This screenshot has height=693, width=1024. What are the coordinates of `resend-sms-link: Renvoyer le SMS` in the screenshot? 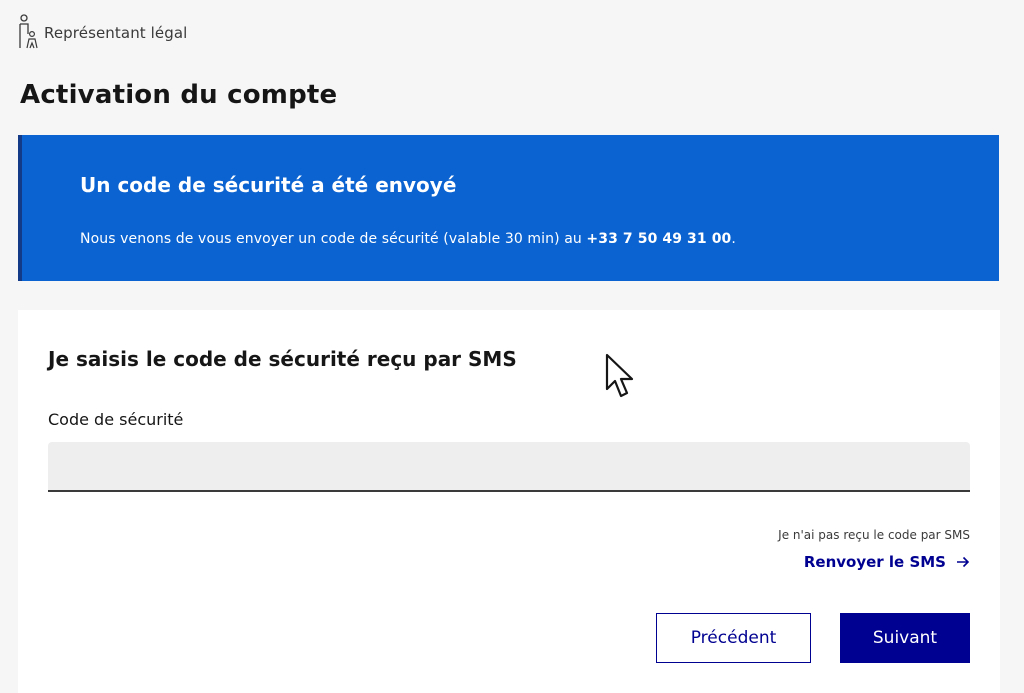 It's located at (887, 562).